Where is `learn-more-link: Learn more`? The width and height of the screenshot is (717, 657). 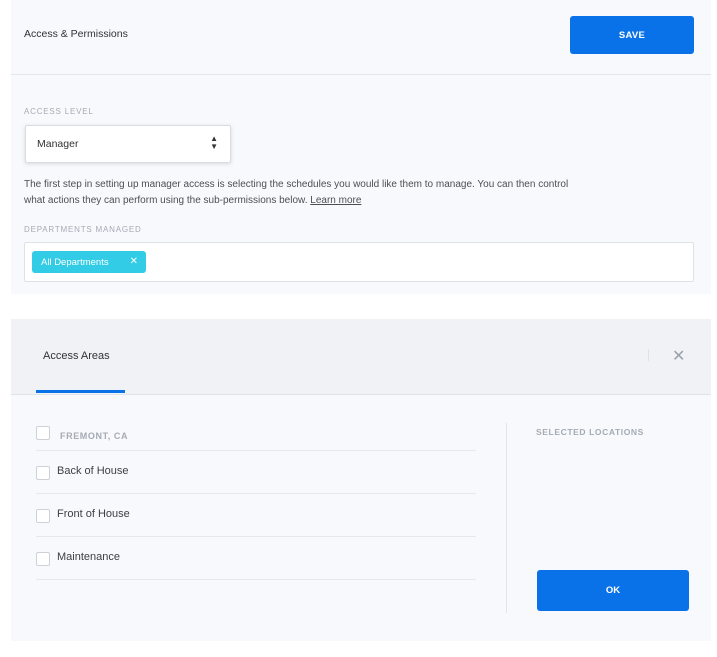 learn-more-link: Learn more is located at coordinates (335, 200).